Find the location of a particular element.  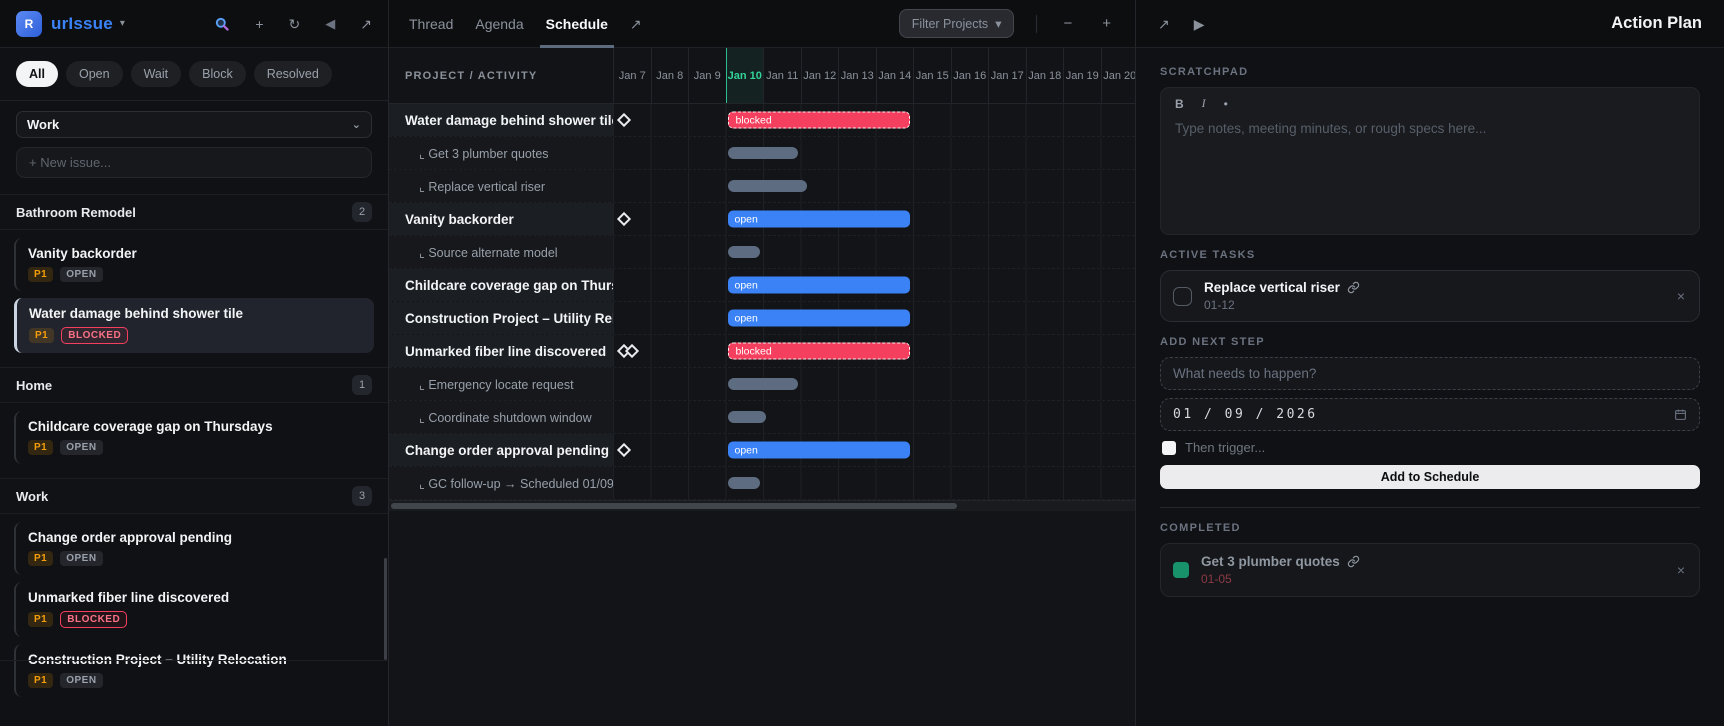

gantt-row-get-quotes: ⌞ Get 3 plumber quotes is located at coordinates (762, 153).